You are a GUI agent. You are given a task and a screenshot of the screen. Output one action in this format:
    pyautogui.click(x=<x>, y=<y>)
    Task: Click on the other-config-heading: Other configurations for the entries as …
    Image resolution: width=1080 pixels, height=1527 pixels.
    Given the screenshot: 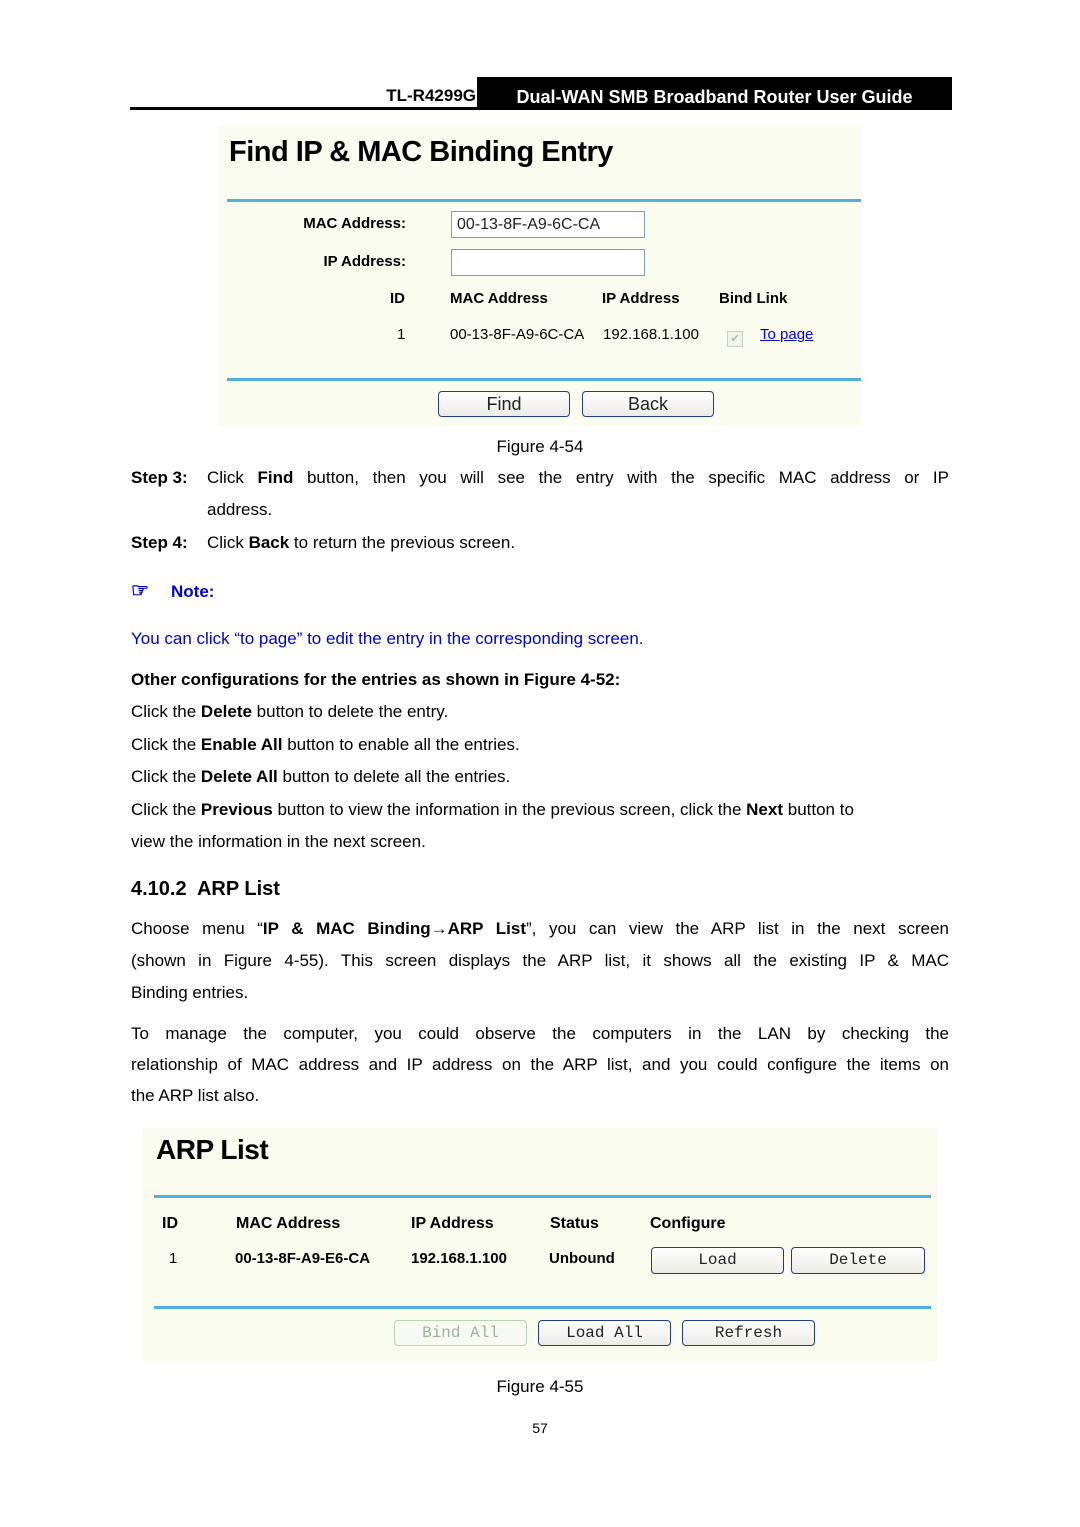 What is the action you would take?
    pyautogui.click(x=376, y=679)
    